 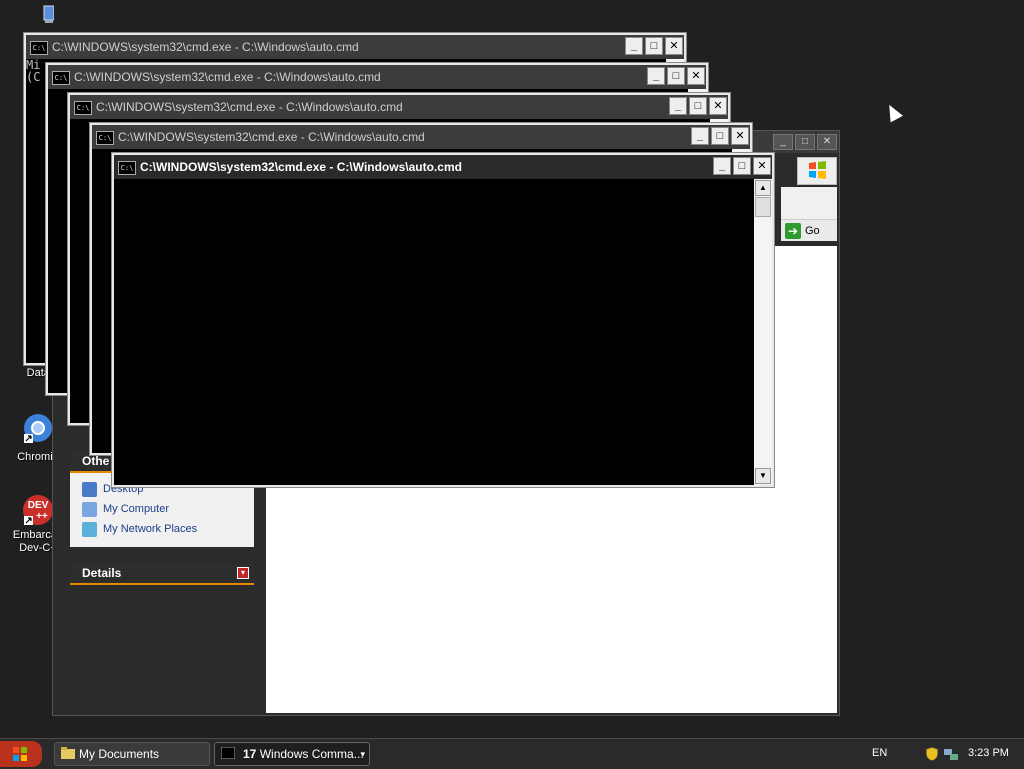 What do you see at coordinates (96, 461) in the screenshot?
I see `other-places-title: Othe` at bounding box center [96, 461].